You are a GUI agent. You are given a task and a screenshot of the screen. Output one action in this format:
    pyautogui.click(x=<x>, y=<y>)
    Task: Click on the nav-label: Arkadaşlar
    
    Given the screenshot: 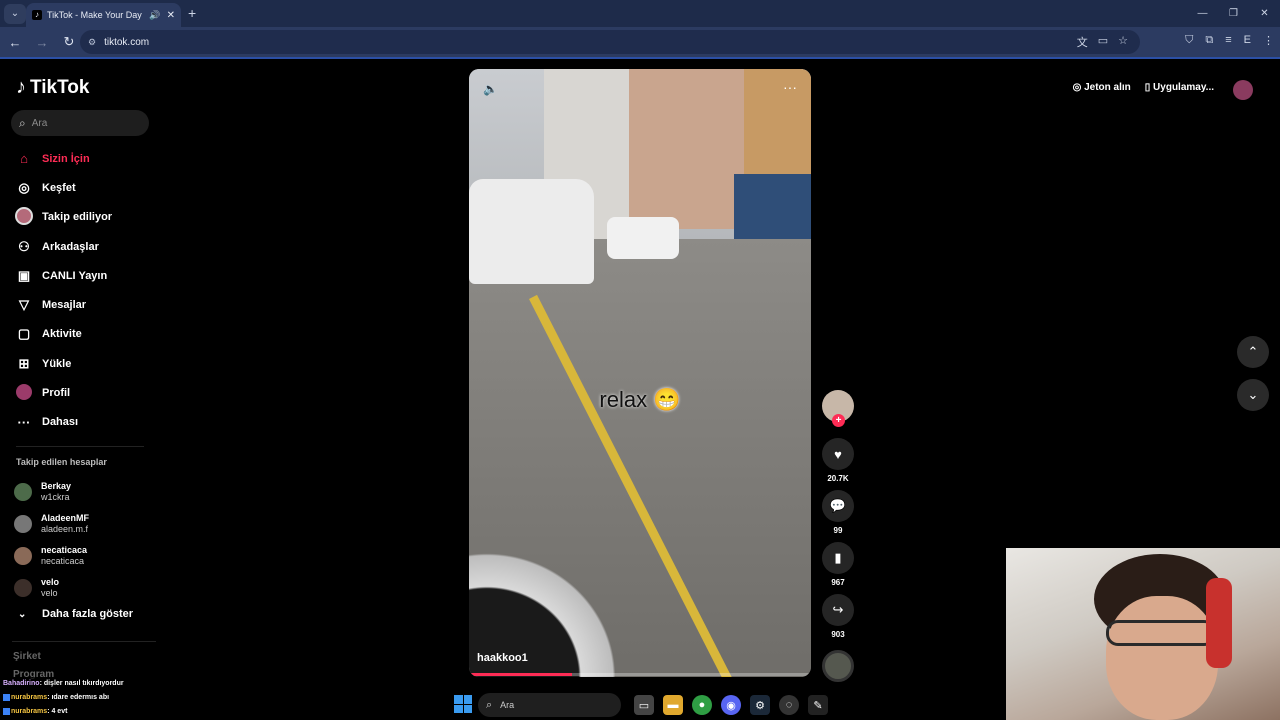 What is the action you would take?
    pyautogui.click(x=70, y=246)
    